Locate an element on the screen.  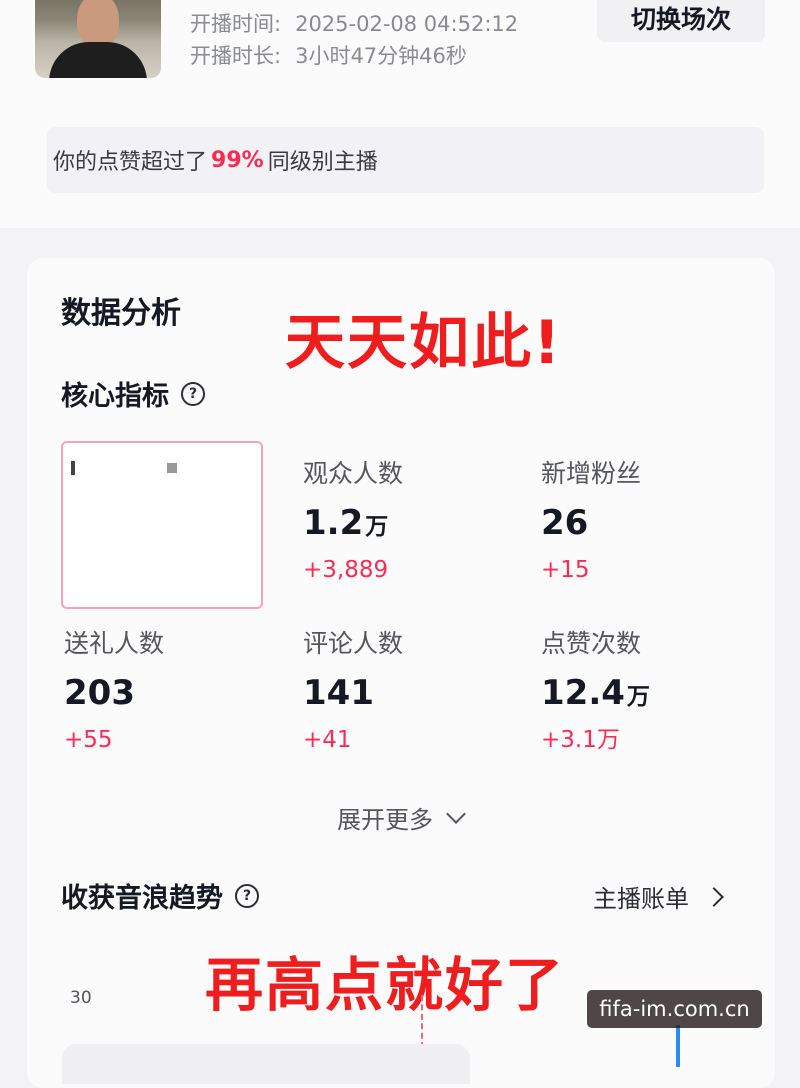
duration-label: 开播时长: is located at coordinates (236, 56).